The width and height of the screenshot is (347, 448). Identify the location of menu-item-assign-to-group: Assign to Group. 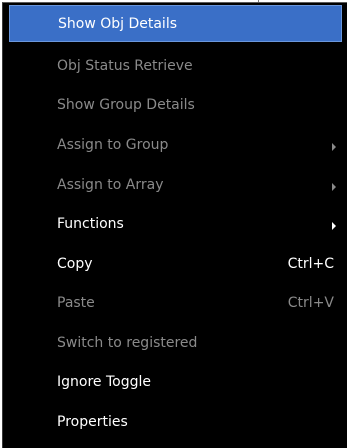
(175, 145).